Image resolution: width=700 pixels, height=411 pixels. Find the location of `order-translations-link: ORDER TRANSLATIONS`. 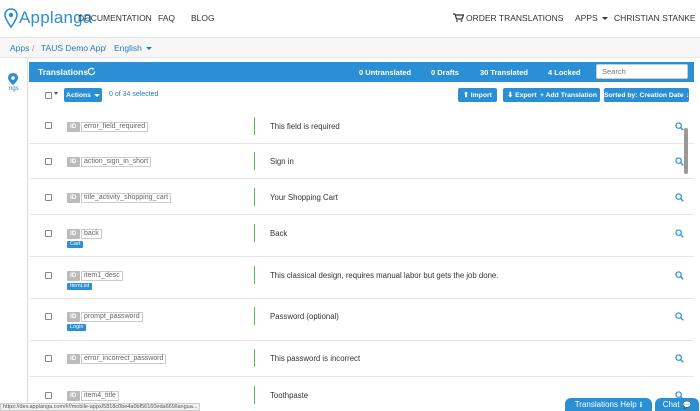

order-translations-link: ORDER TRANSLATIONS is located at coordinates (514, 18).